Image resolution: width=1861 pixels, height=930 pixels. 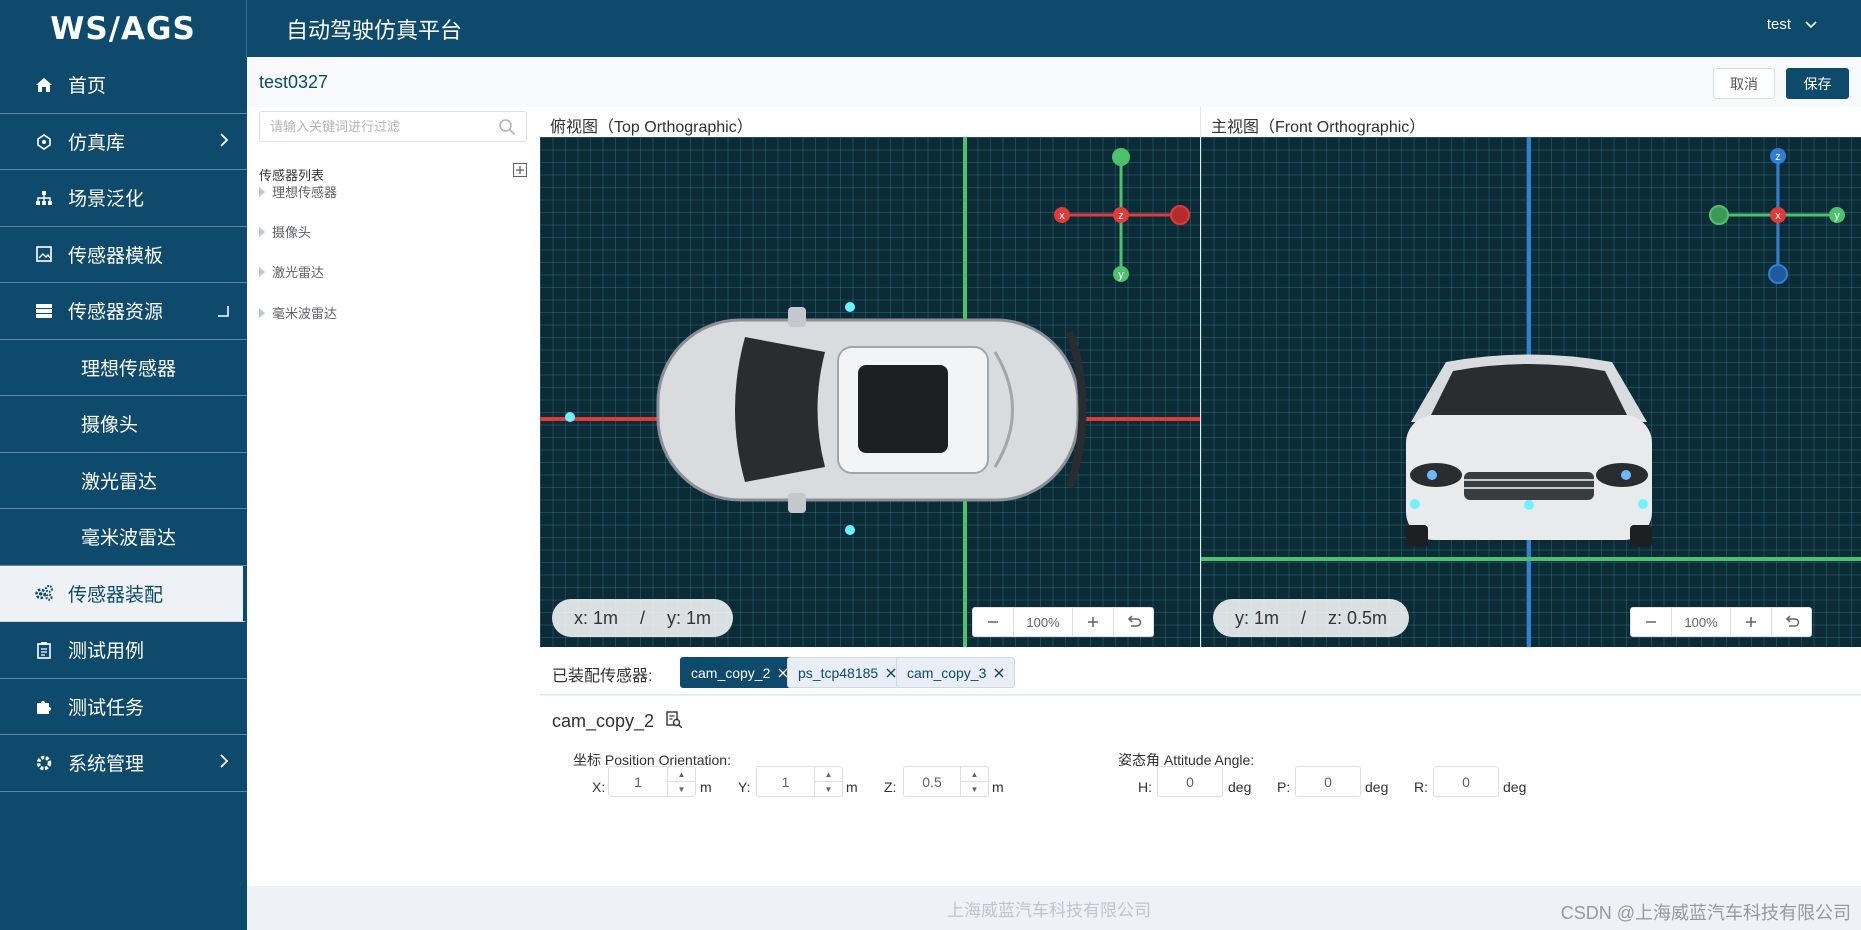 I want to click on sensor-tag: ps_tcp48185, so click(x=847, y=672).